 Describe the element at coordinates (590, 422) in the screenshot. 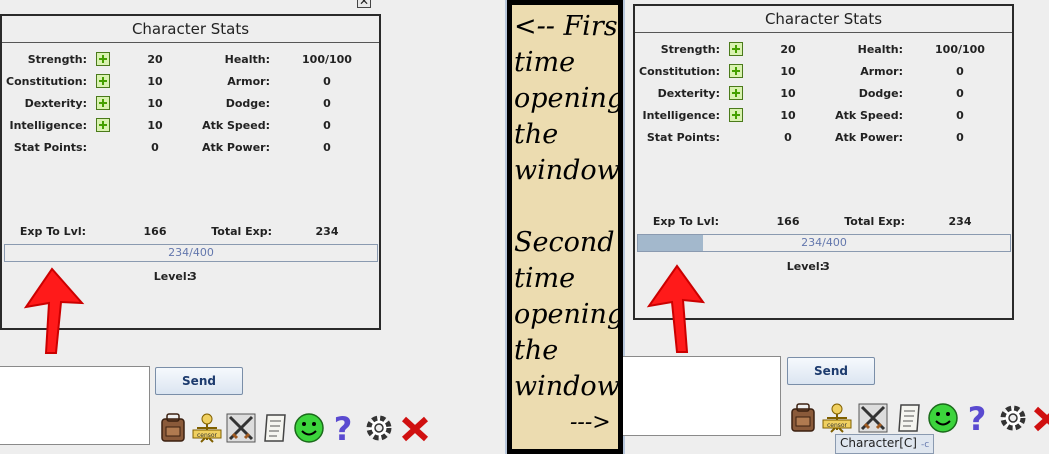

I see `annotation-line: --->` at that location.